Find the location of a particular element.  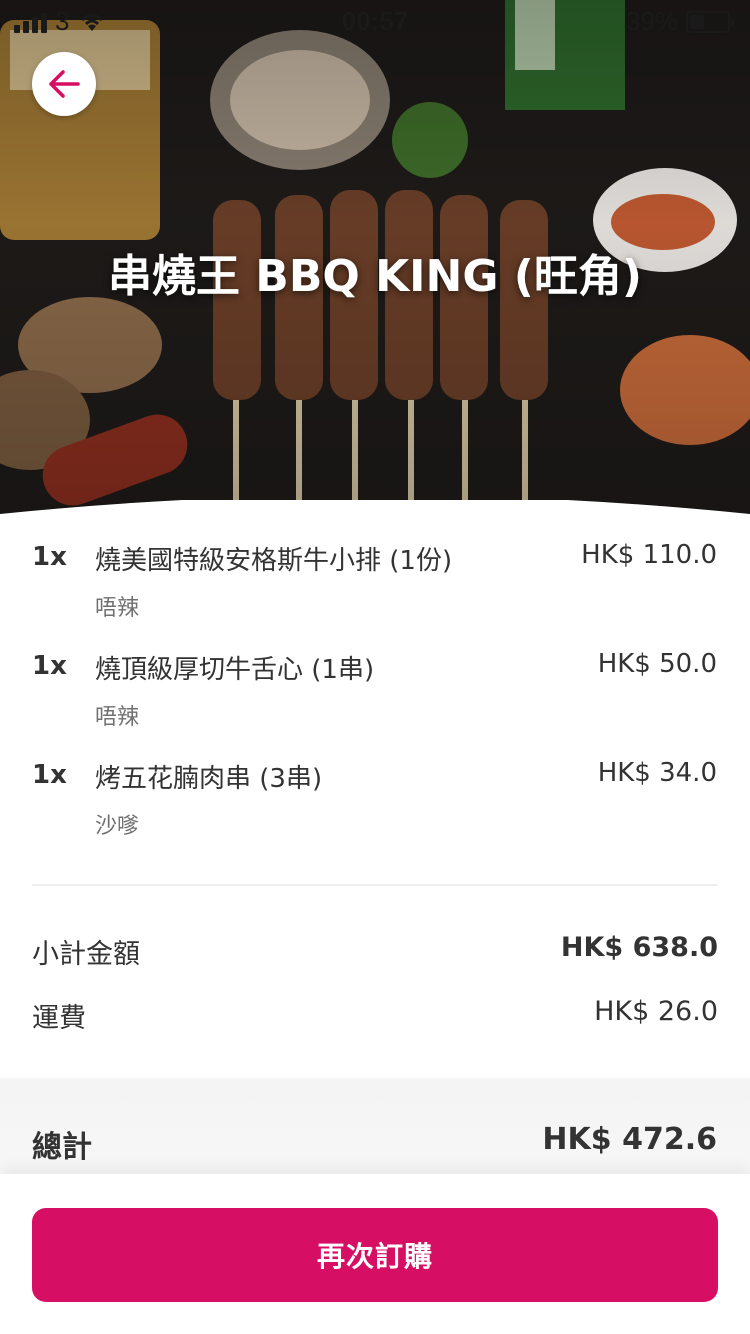

battery-percent: 39% is located at coordinates (651, 21).